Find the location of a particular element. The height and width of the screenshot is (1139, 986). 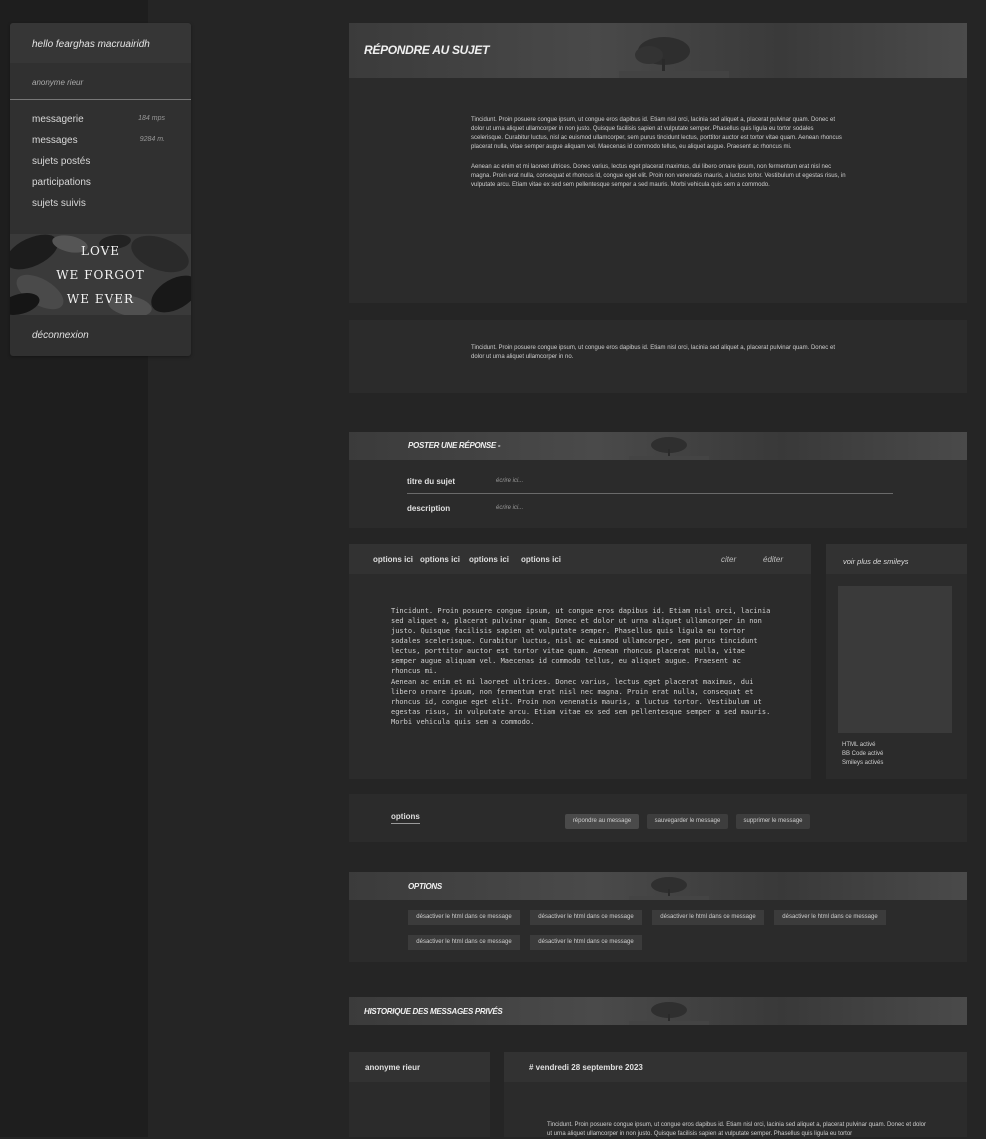

post-reply-header: POSTER UNE RÉPONSE - is located at coordinates (658, 446).